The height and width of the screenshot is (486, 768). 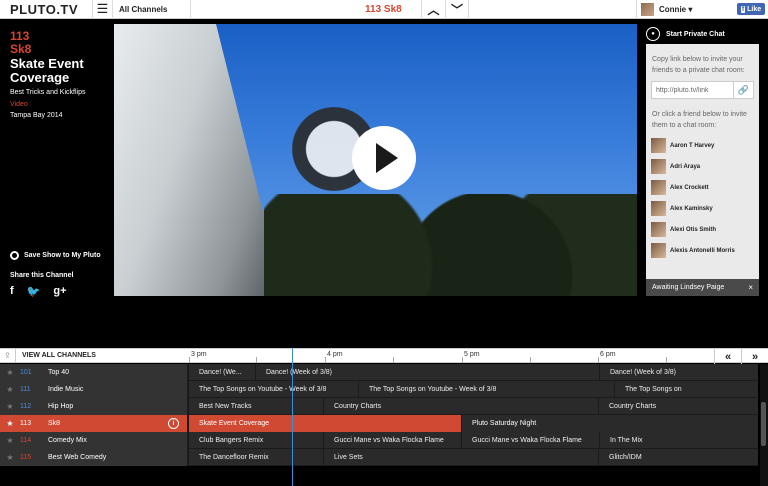 What do you see at coordinates (94, 406) in the screenshot?
I see `guide-channel: ★ 112 Hip Hop` at bounding box center [94, 406].